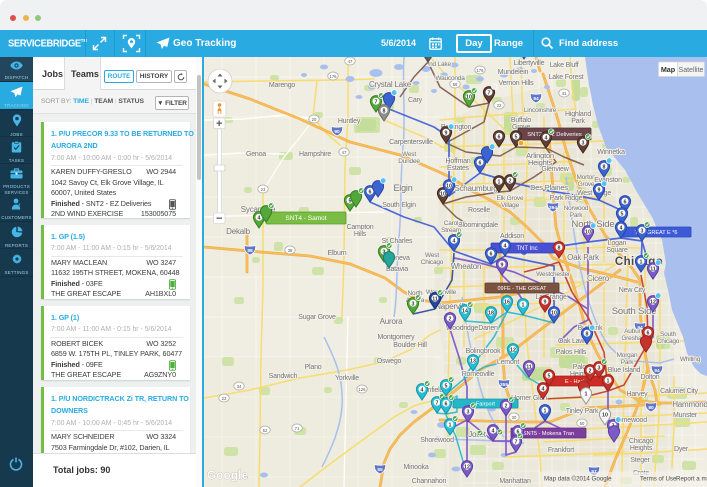 The width and height of the screenshot is (707, 487). Describe the element at coordinates (227, 476) in the screenshot. I see `svg-text: Google` at that location.